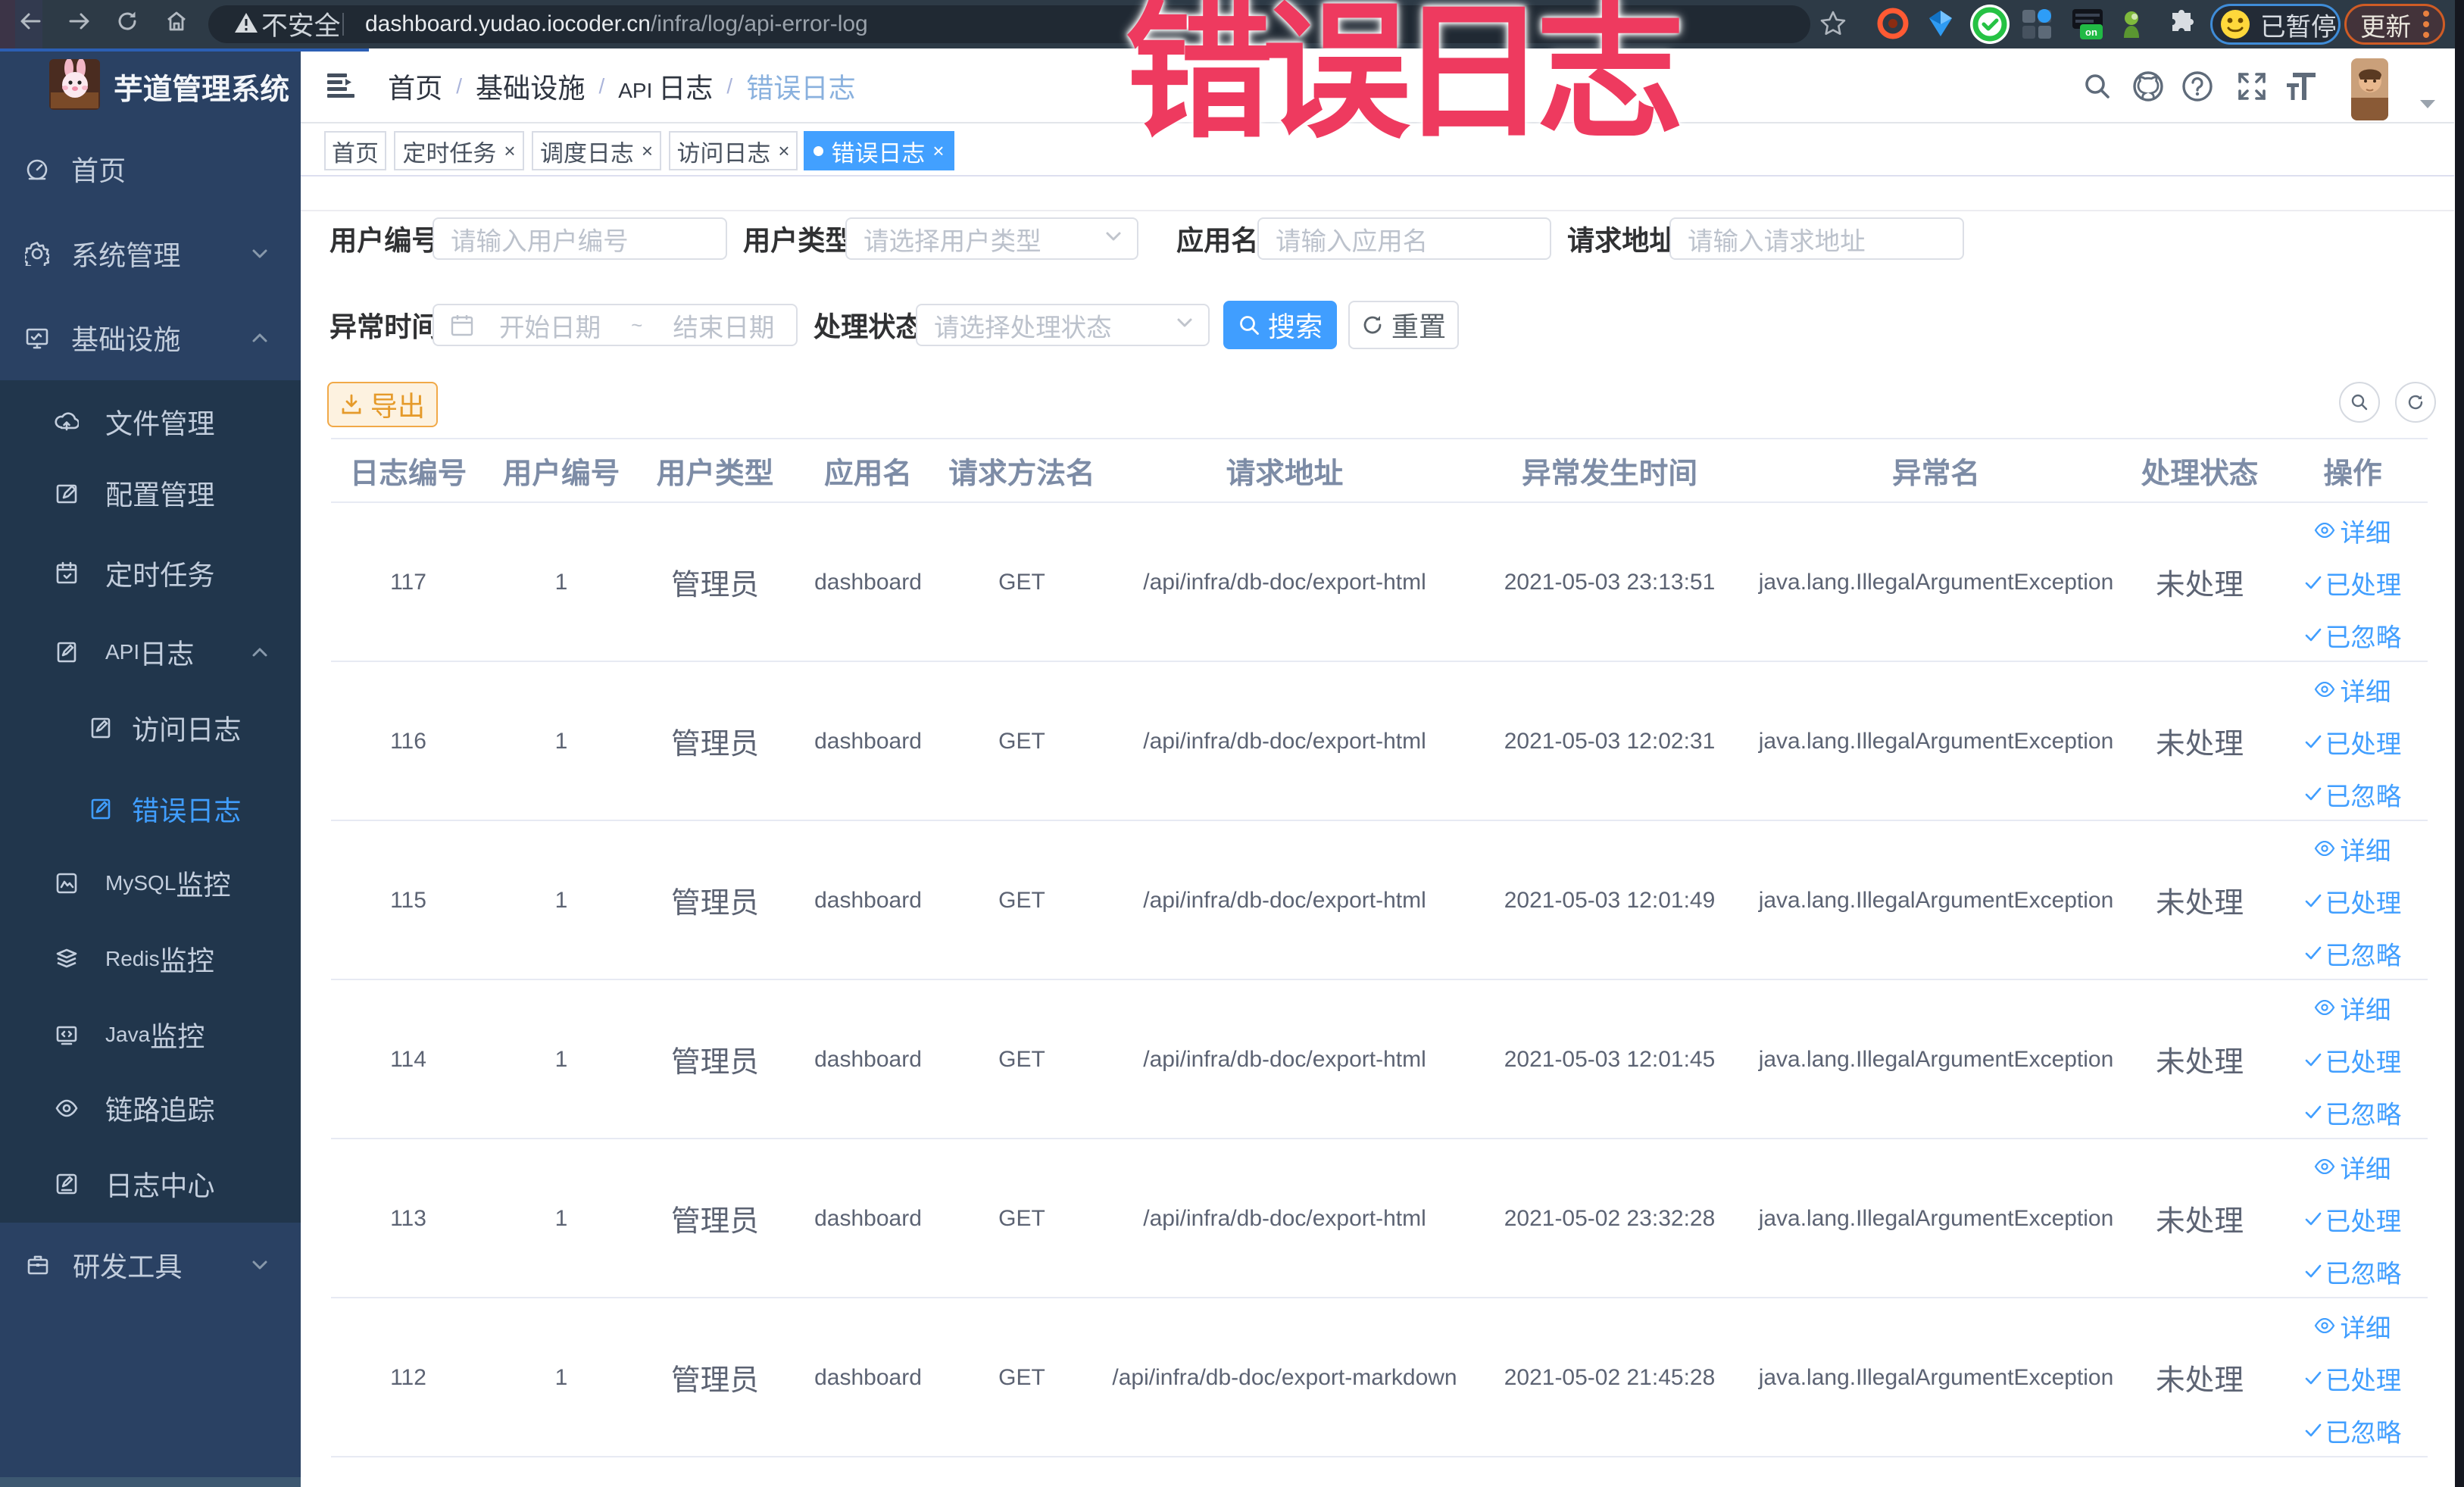  Describe the element at coordinates (2091, 32) in the screenshot. I see `svg-text: on` at that location.